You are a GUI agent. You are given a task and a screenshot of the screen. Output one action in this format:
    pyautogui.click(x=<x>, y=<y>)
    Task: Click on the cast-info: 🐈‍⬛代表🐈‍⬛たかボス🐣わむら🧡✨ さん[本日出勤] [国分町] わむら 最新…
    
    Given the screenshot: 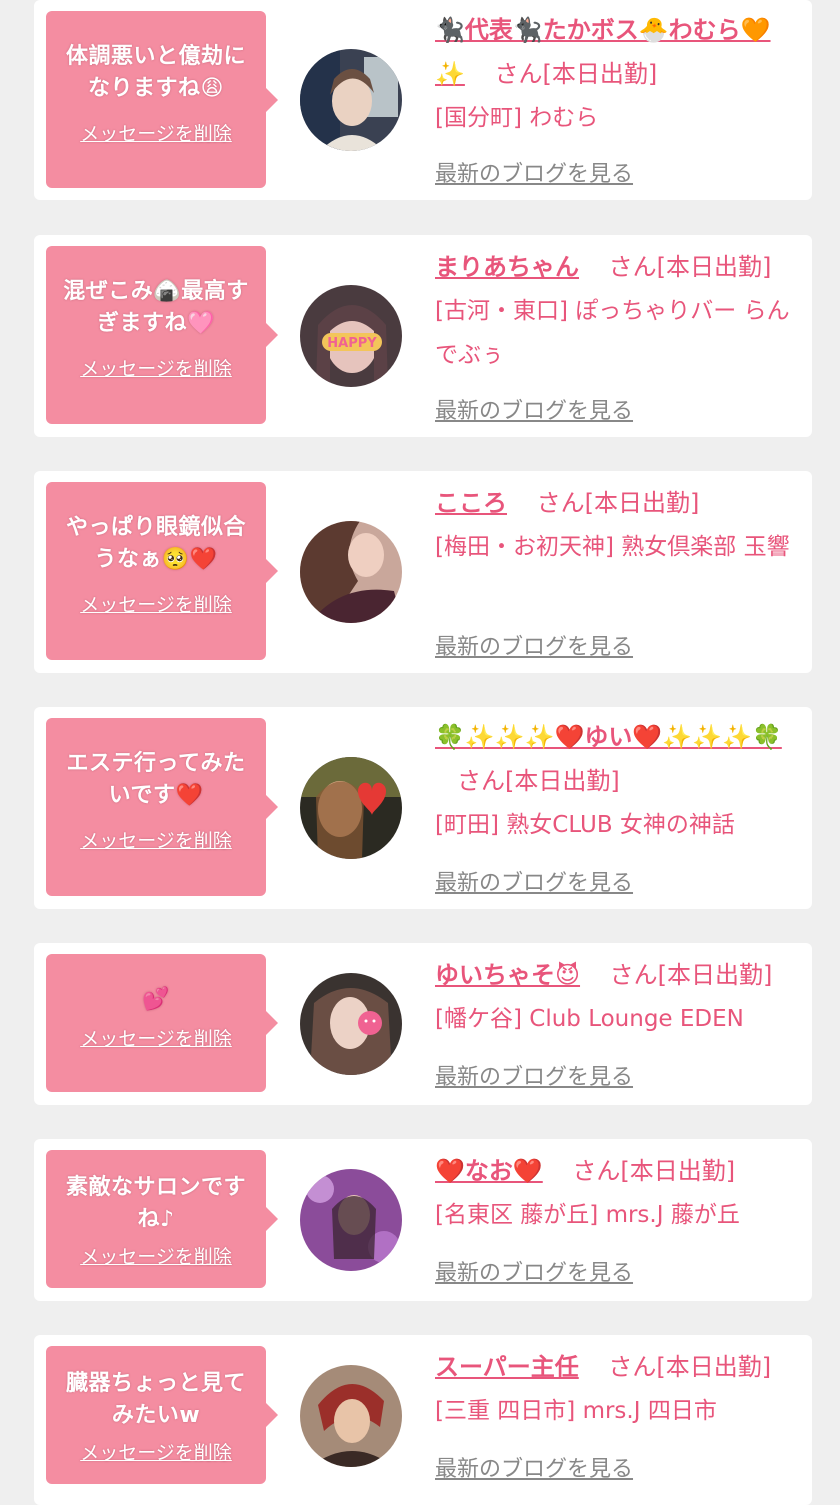 What is the action you would take?
    pyautogui.click(x=616, y=97)
    